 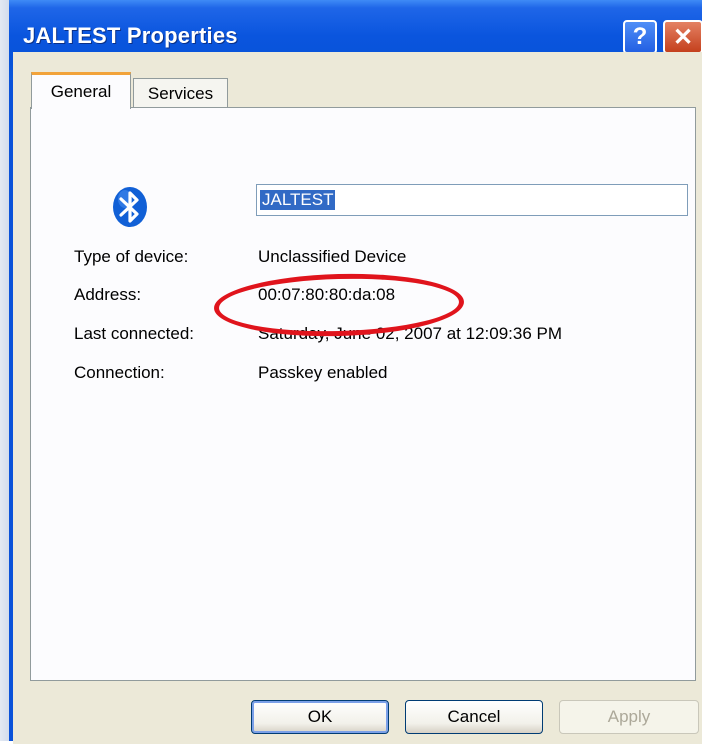 What do you see at coordinates (323, 372) in the screenshot?
I see `connection-value: Passkey enabled` at bounding box center [323, 372].